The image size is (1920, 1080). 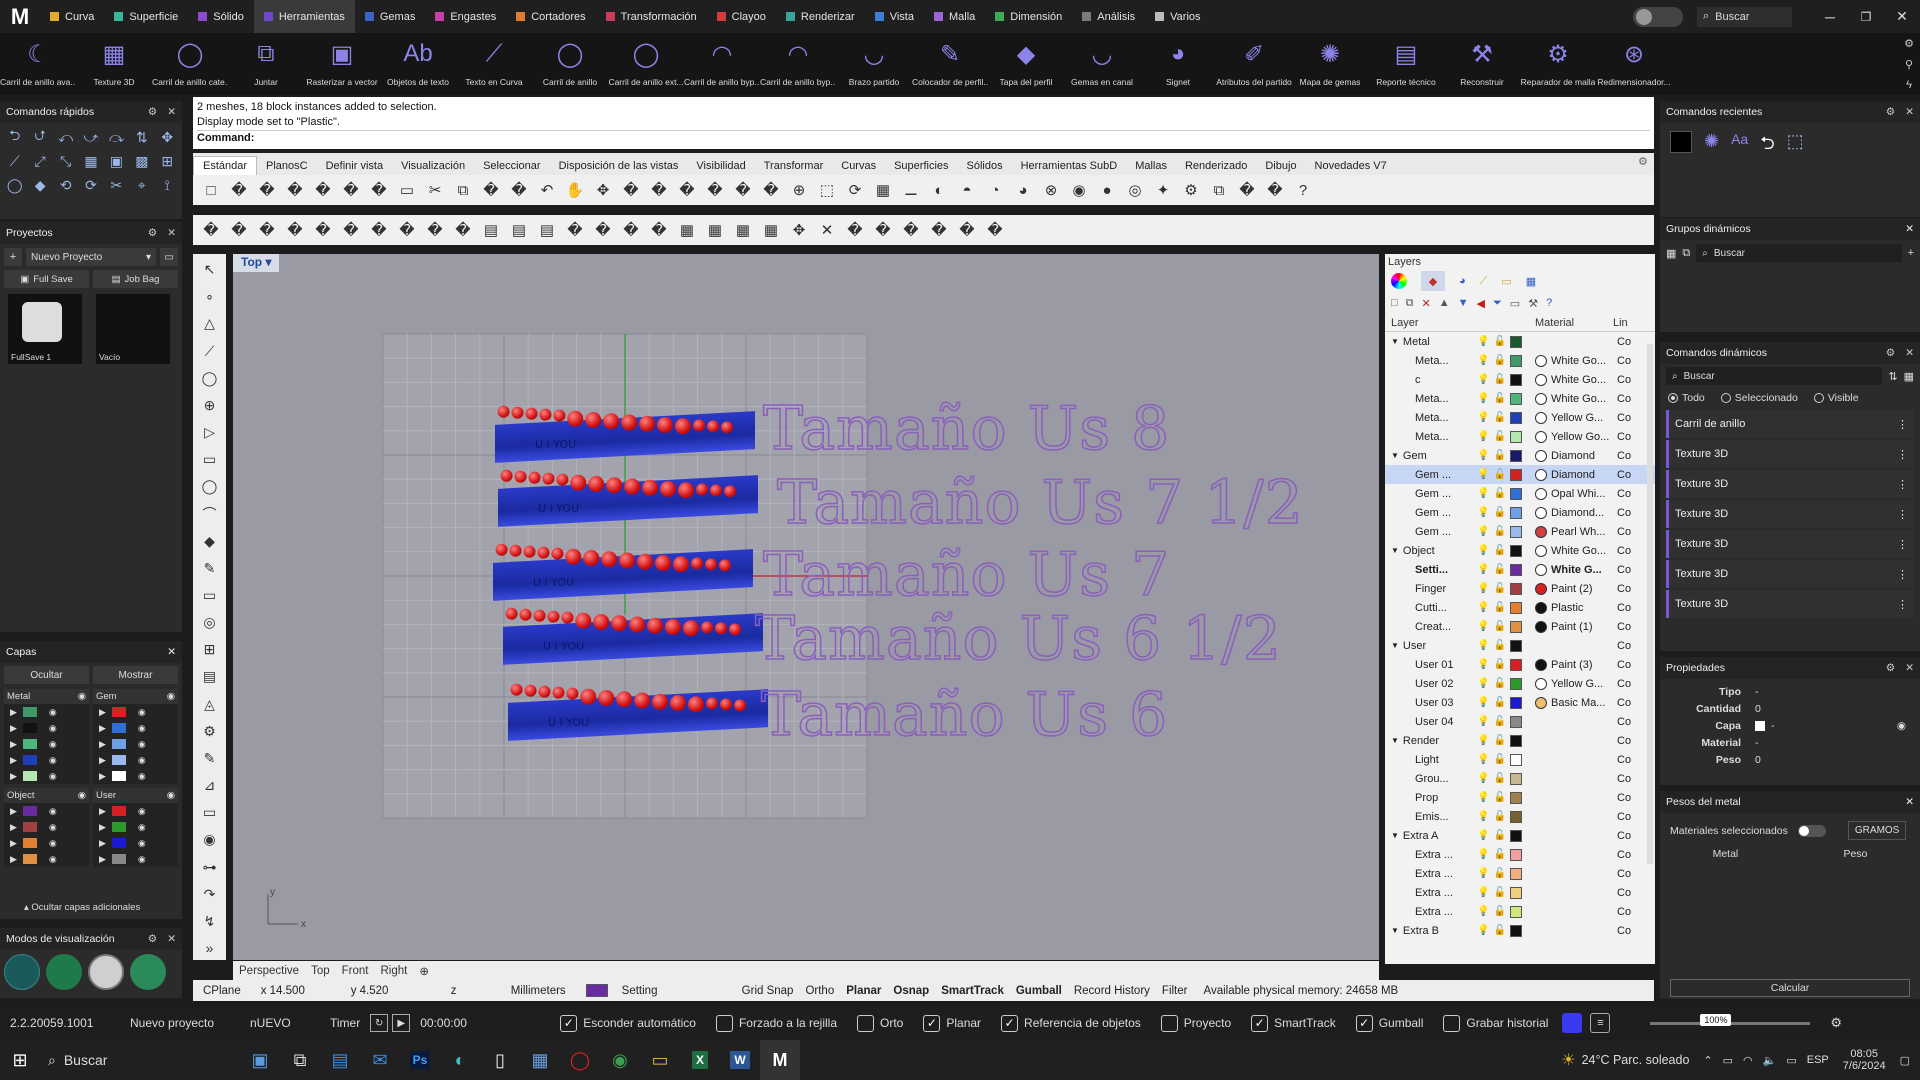 What do you see at coordinates (1039, 991) in the screenshot?
I see `status-toggle-gumball: Gumball` at bounding box center [1039, 991].